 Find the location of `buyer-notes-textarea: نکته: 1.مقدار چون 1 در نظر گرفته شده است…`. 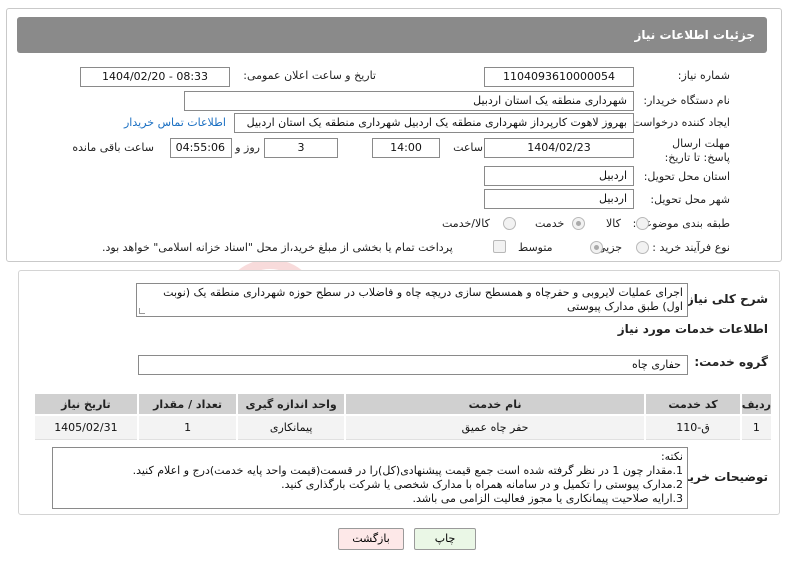

buyer-notes-textarea: نکته: 1.مقدار چون 1 در نظر گرفته شده است… is located at coordinates (370, 478).